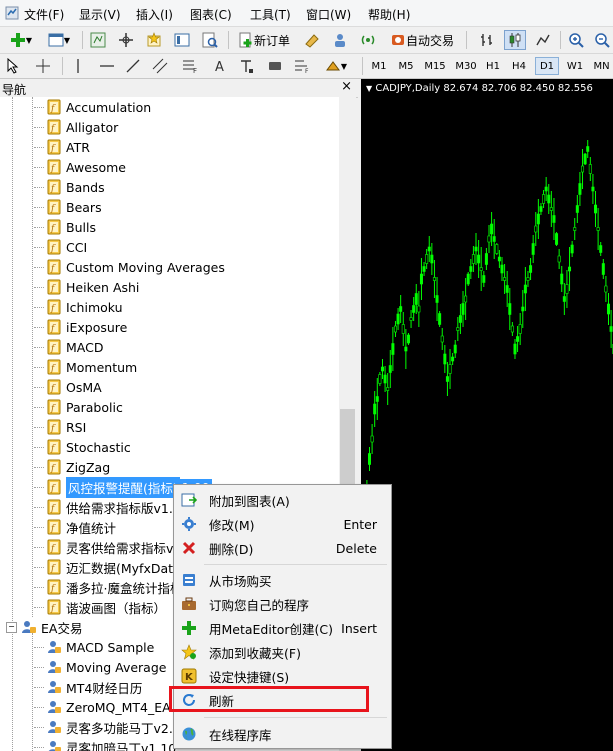  What do you see at coordinates (71, 227) in the screenshot?
I see `indicator-item: f Bulls` at bounding box center [71, 227].